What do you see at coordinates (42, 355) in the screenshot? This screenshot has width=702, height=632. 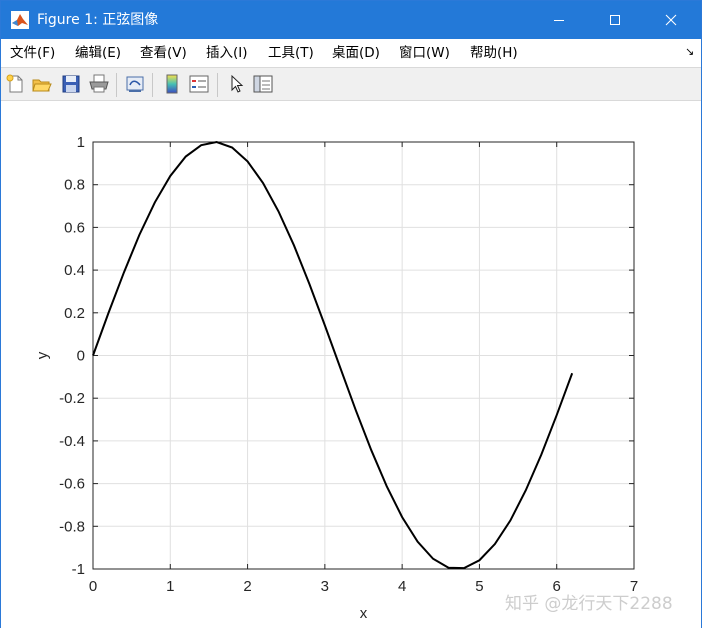 I see `y-axis-label: y` at bounding box center [42, 355].